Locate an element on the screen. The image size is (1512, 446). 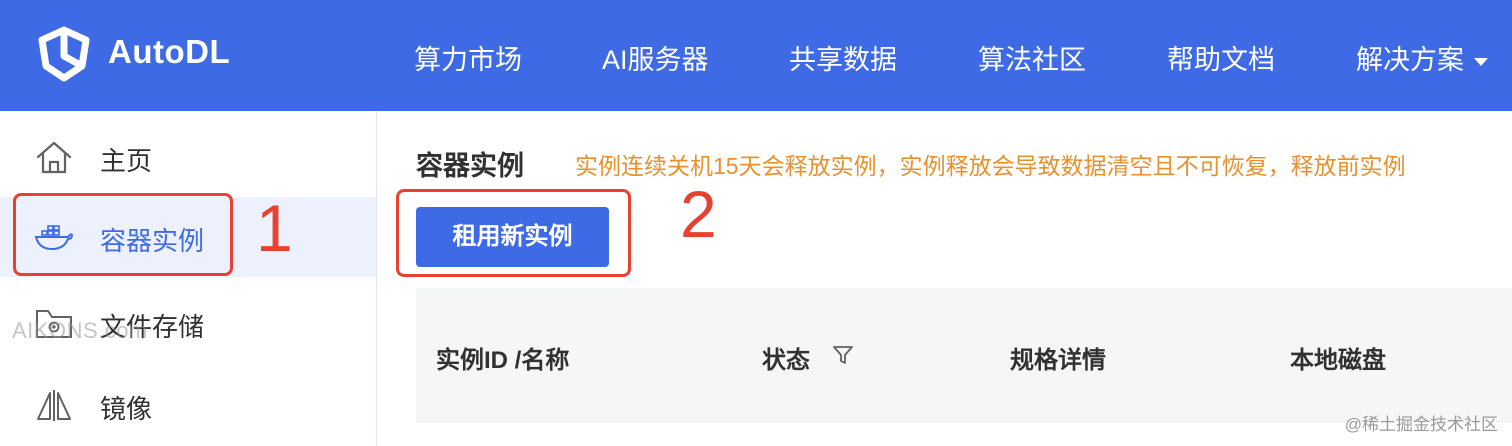
nav-solutions: 解决方案 is located at coordinates (1422, 57).